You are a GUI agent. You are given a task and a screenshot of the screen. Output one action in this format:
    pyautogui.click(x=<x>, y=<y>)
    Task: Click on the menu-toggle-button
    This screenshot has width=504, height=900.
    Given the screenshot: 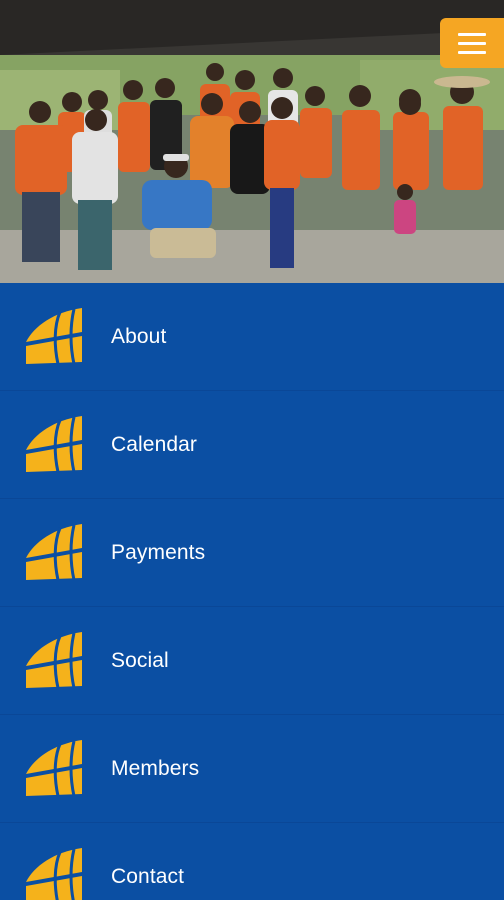 What is the action you would take?
    pyautogui.click(x=472, y=43)
    